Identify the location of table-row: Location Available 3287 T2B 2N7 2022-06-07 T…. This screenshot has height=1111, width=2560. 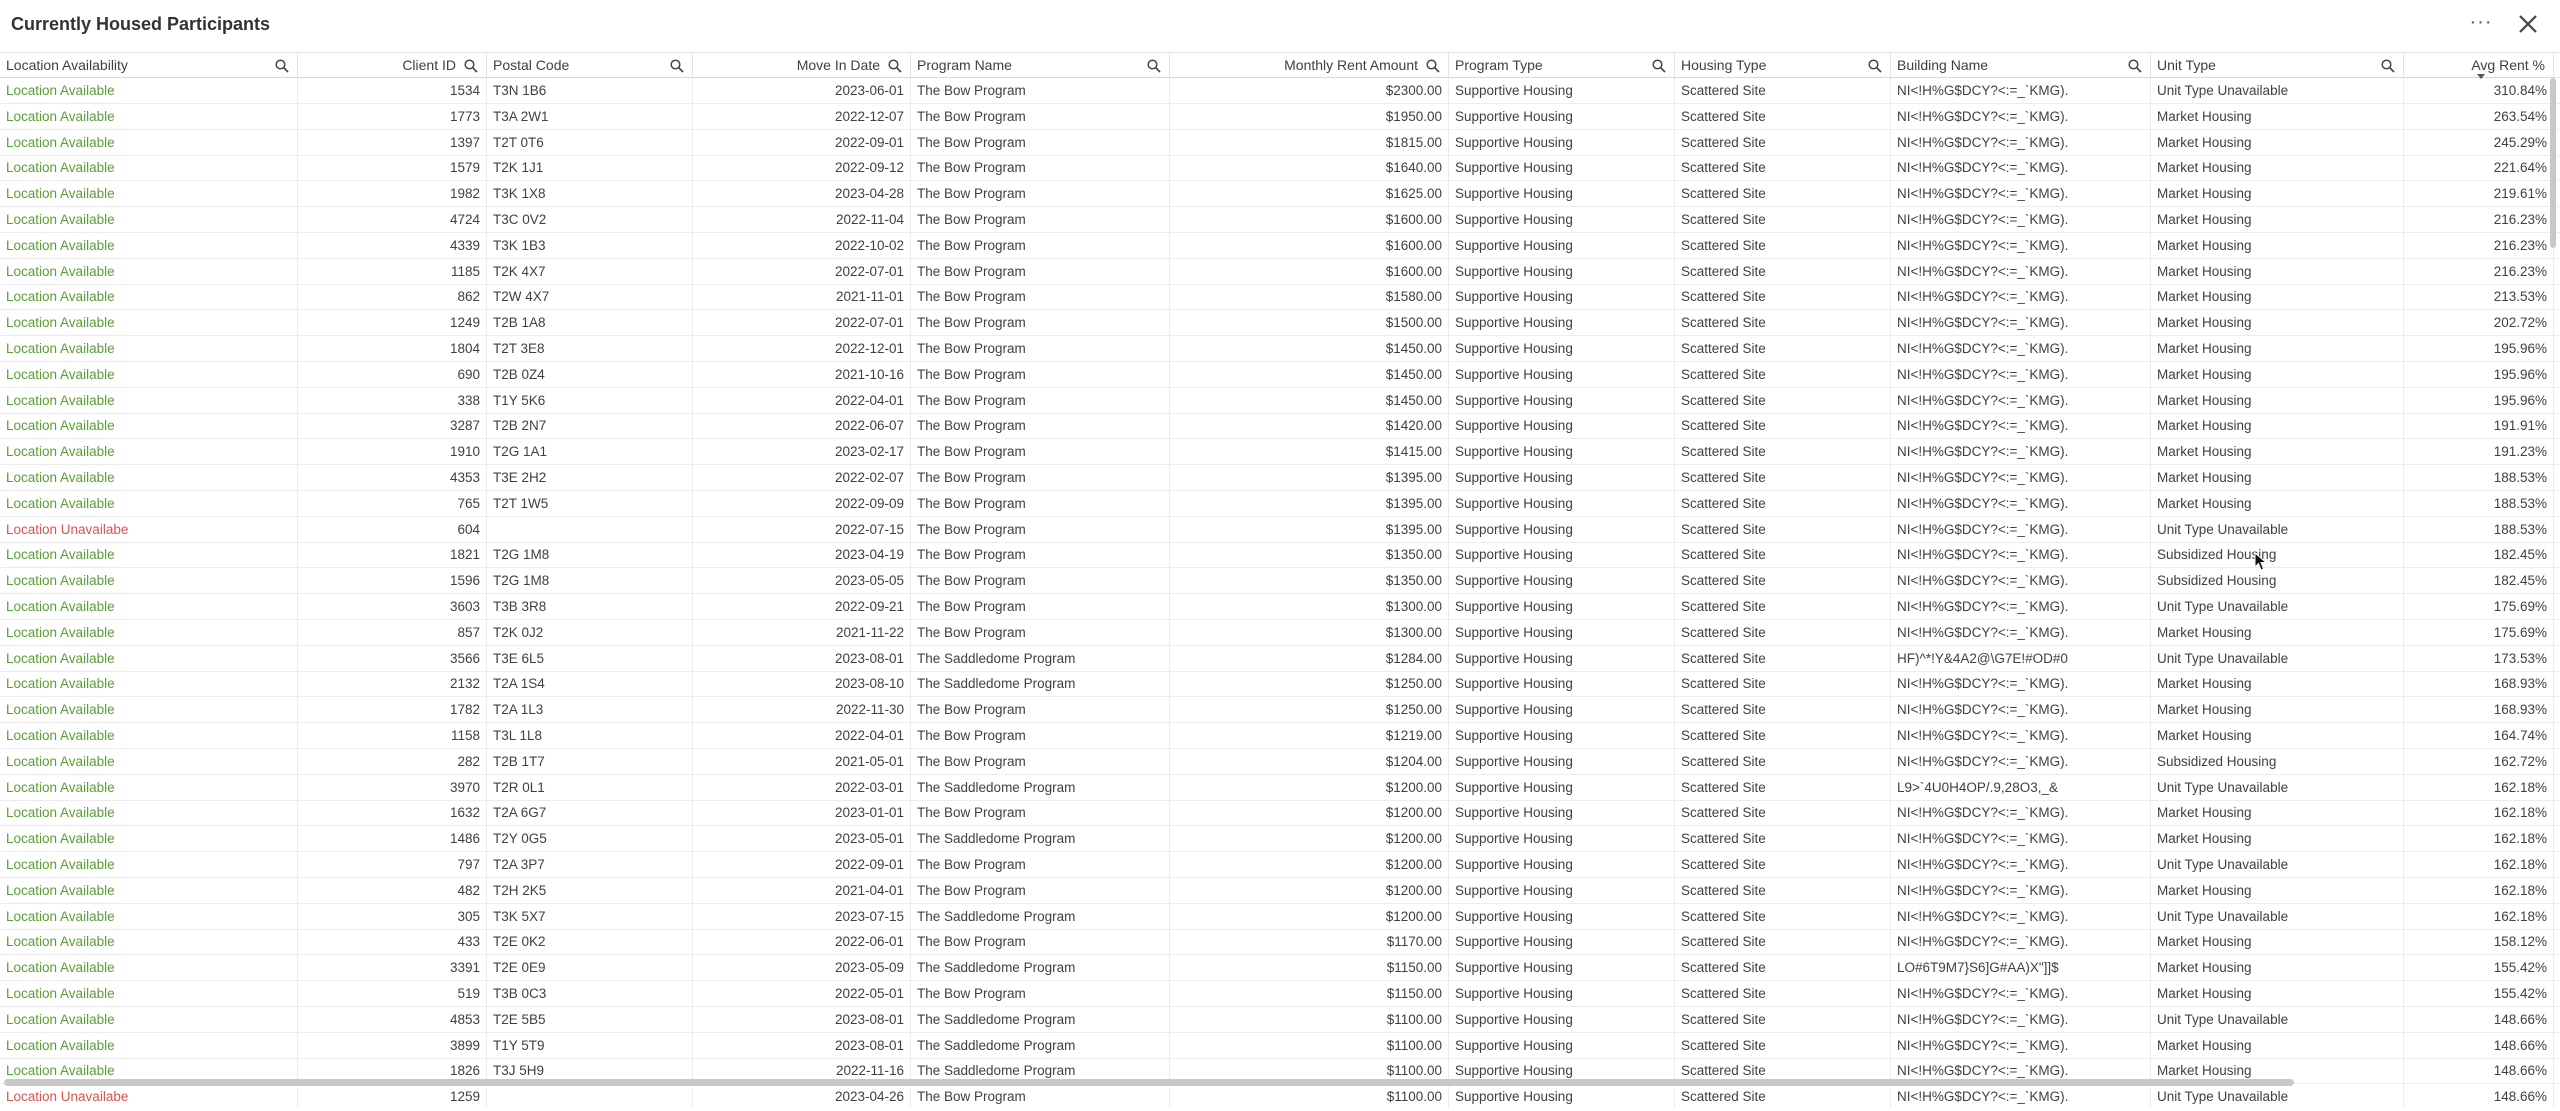
(1280, 426).